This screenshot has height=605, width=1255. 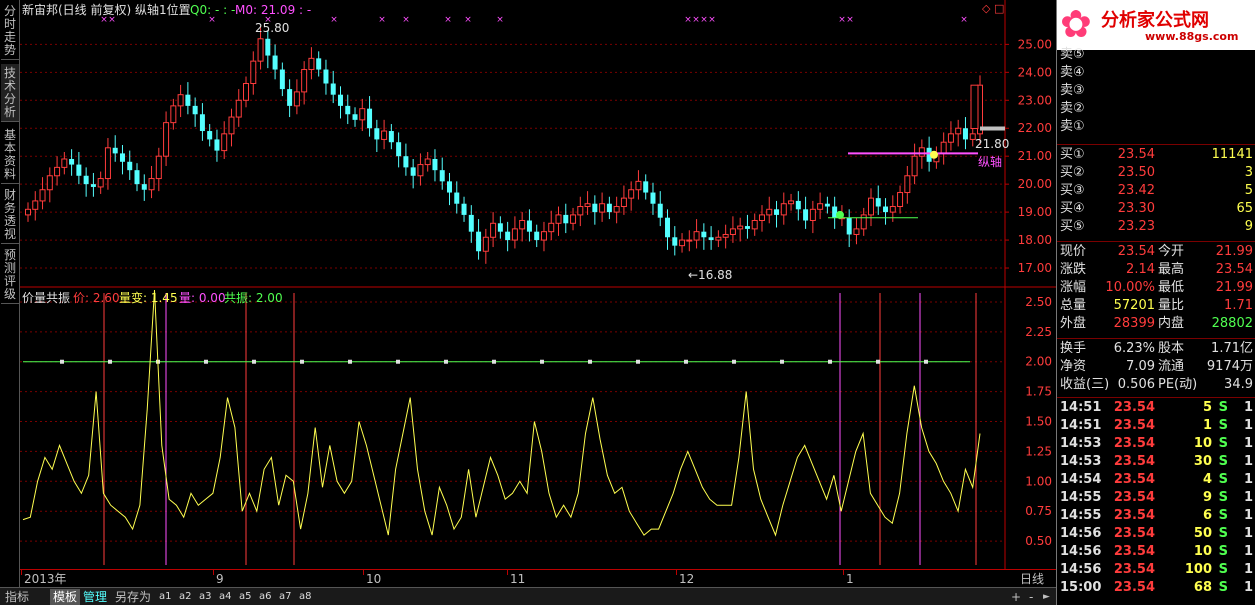 What do you see at coordinates (1035, 212) in the screenshot?
I see `price-tick-label: 19.00` at bounding box center [1035, 212].